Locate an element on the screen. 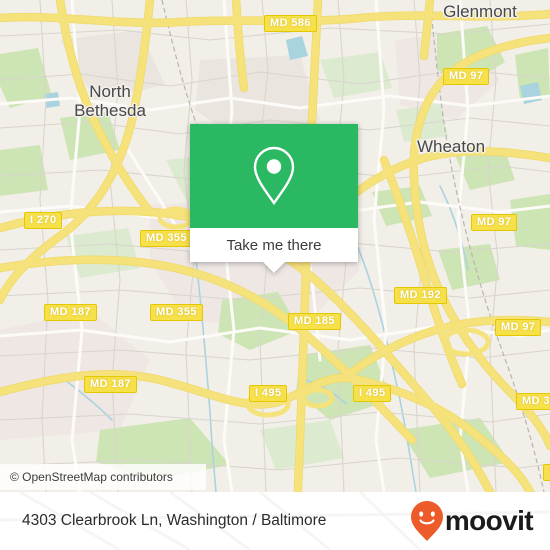 The width and height of the screenshot is (550, 550). place-label-line: Bethesda is located at coordinates (110, 110).